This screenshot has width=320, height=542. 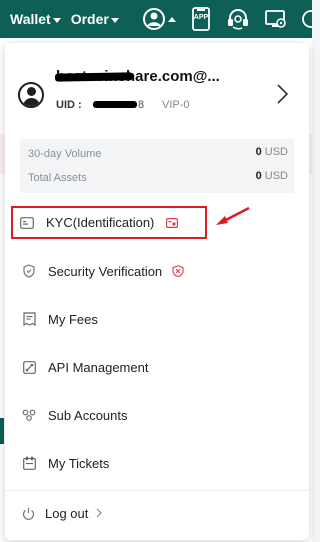 I want to click on fee-receipt-icon, so click(x=29, y=319).